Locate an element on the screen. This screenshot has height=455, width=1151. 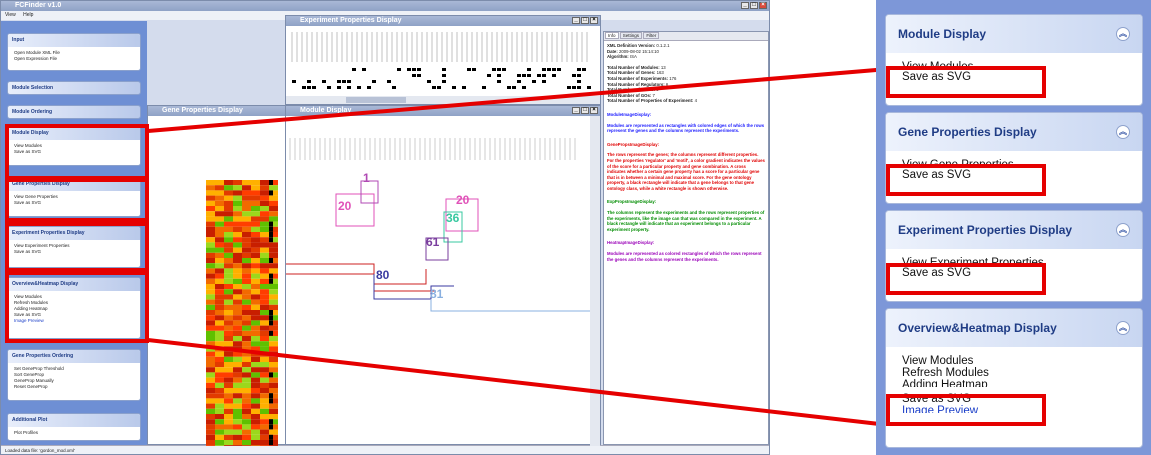
highlight-save-svg-overview is located at coordinates (966, 410).